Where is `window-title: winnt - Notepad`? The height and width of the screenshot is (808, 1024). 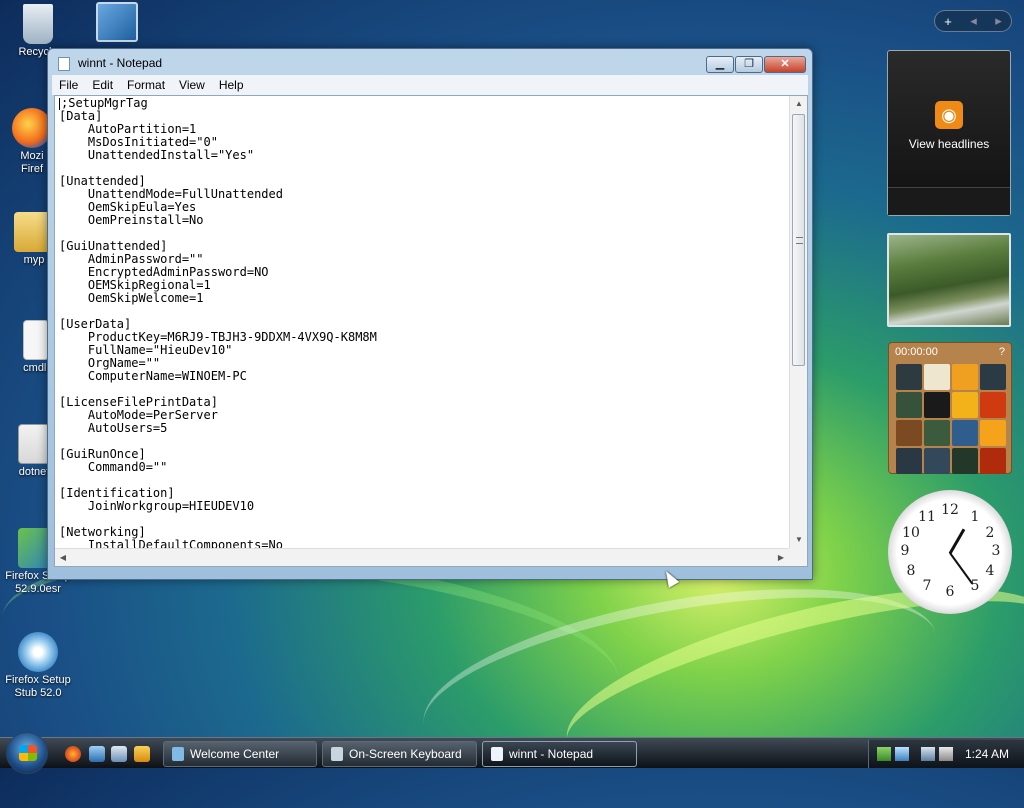 window-title: winnt - Notepad is located at coordinates (120, 63).